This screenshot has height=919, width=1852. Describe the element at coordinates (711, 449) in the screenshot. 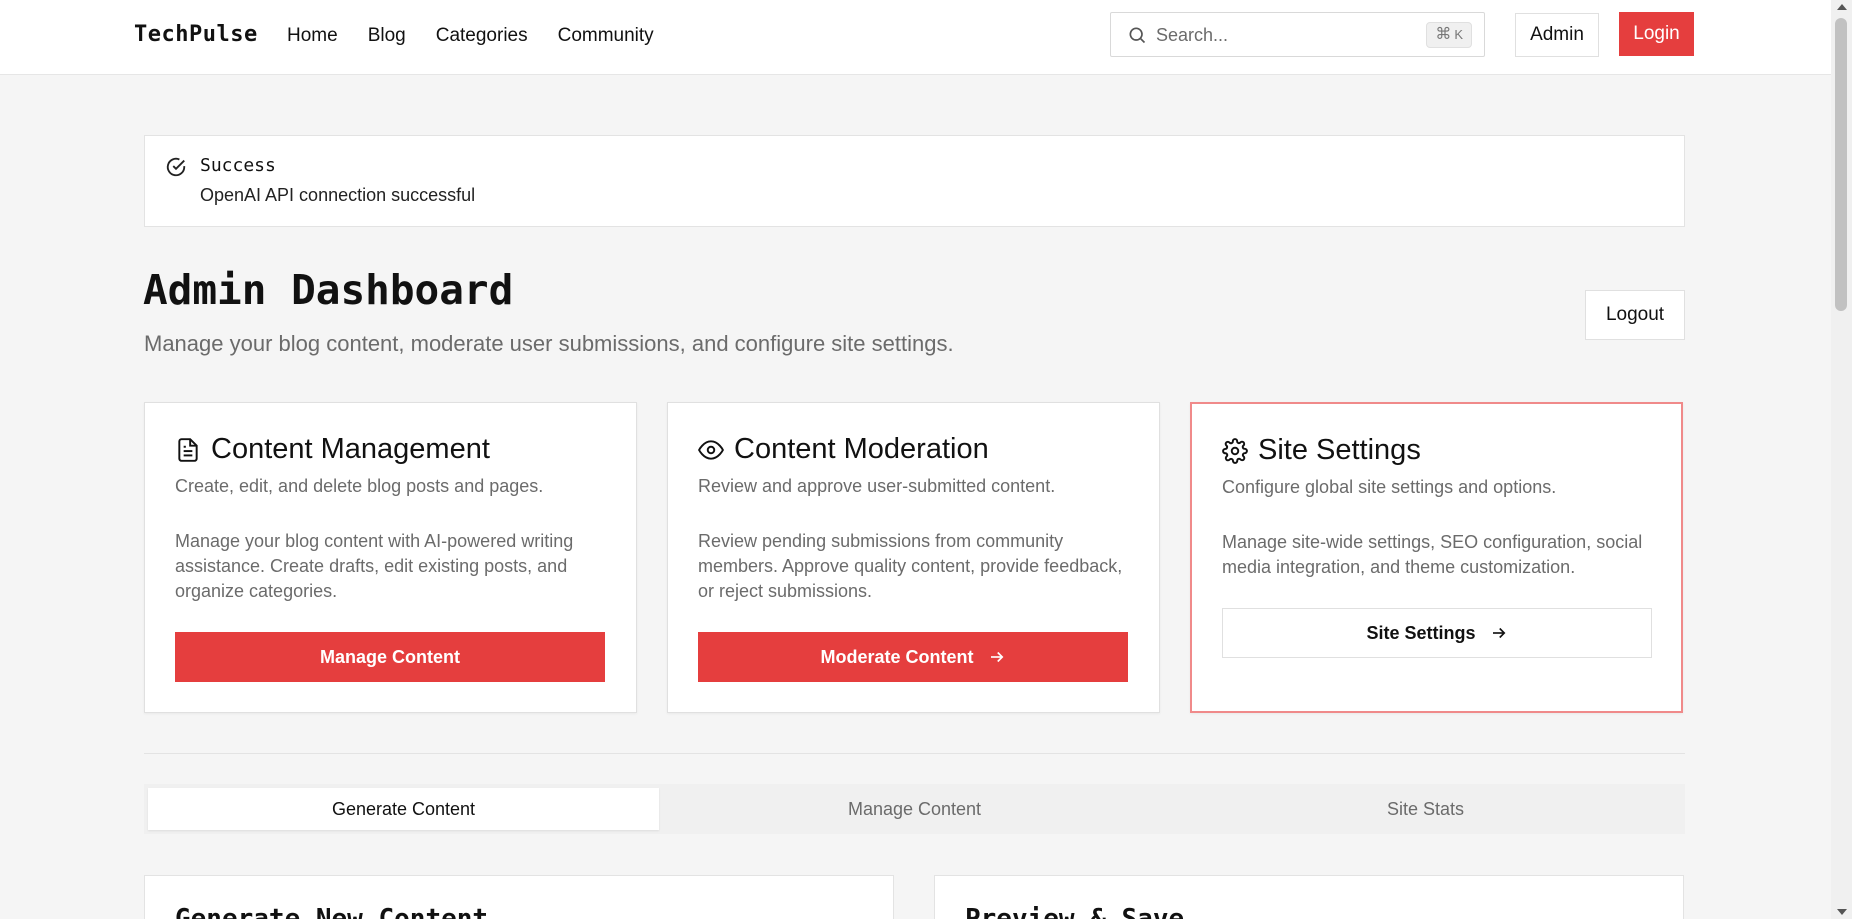

I see `eye-icon` at that location.